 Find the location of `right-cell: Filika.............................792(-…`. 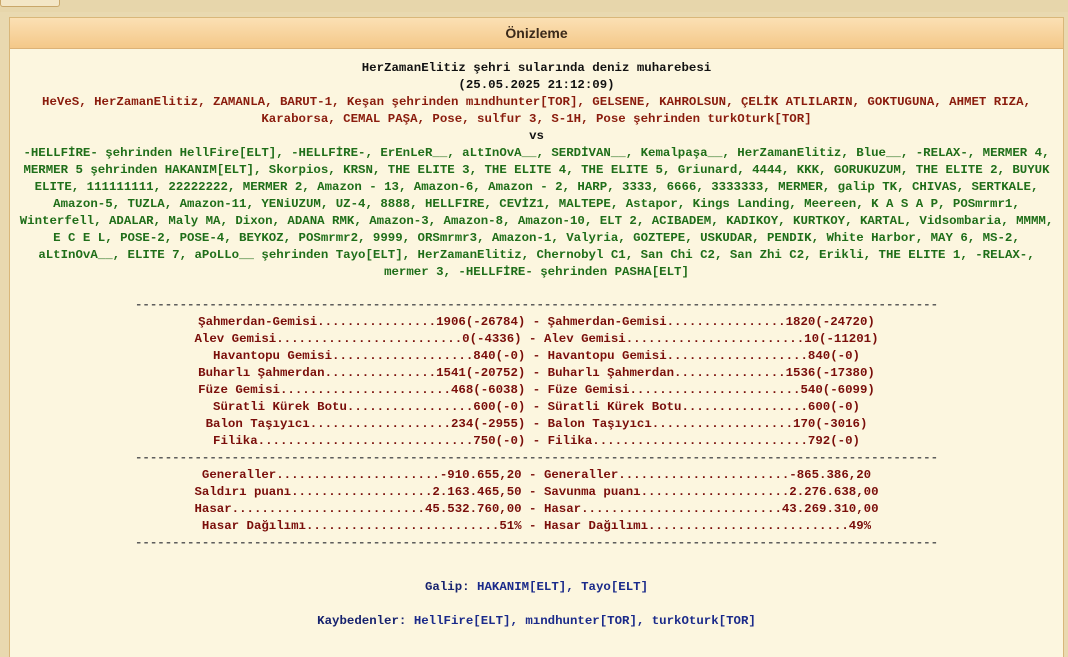

right-cell: Filika.............................792(-… is located at coordinates (703, 441).